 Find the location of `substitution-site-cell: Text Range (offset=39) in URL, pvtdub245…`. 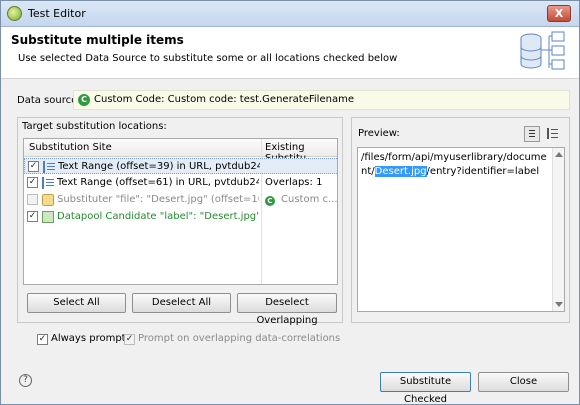

substitution-site-cell: Text Range (offset=39) in URL, pvtdub245… is located at coordinates (159, 166).